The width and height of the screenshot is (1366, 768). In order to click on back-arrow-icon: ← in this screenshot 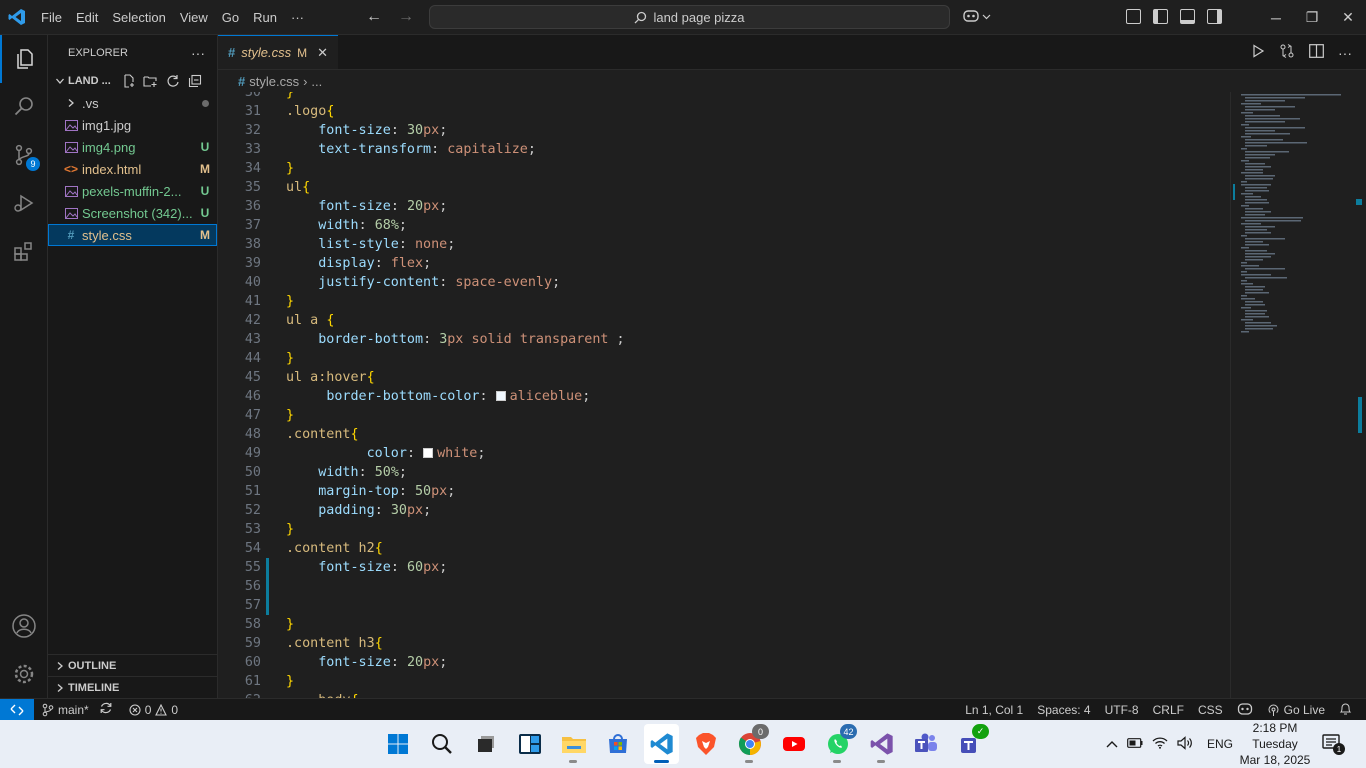, I will do `click(374, 17)`.